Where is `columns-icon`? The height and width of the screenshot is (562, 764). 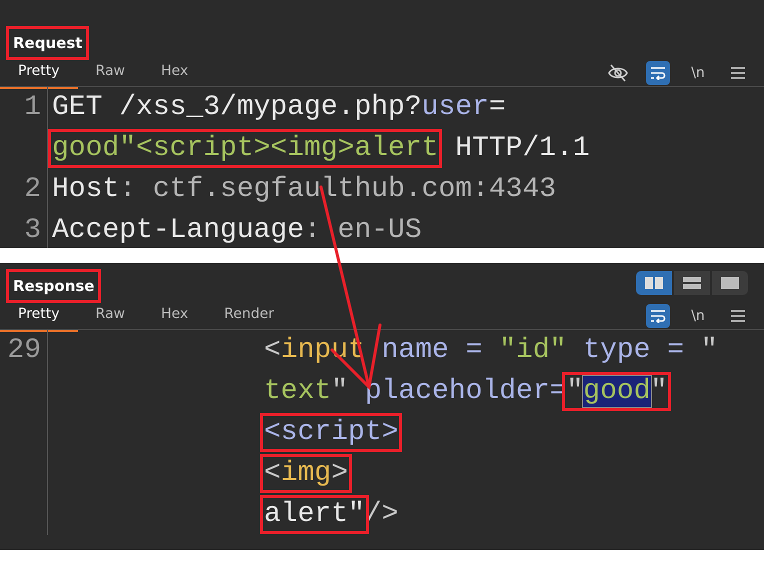 columns-icon is located at coordinates (654, 283).